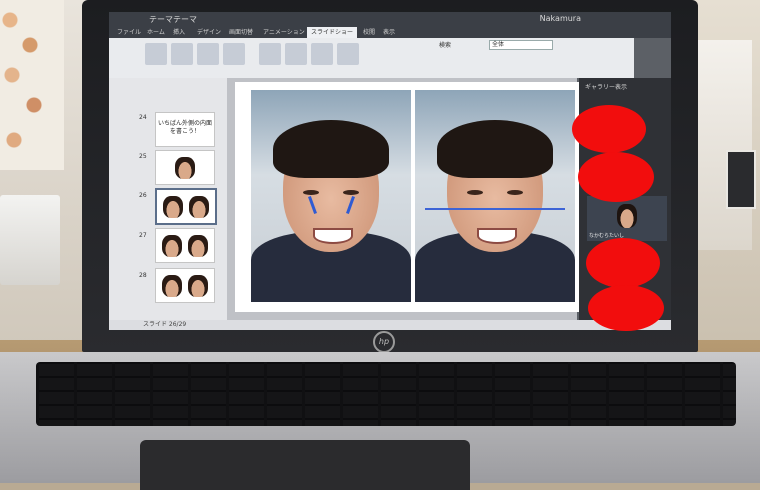  I want to click on status-text: スライド 26/29, so click(165, 324).